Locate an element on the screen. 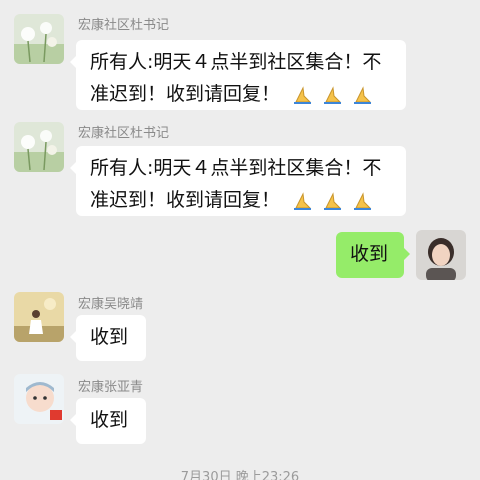  avatar-girl-outdoor is located at coordinates (39, 317).